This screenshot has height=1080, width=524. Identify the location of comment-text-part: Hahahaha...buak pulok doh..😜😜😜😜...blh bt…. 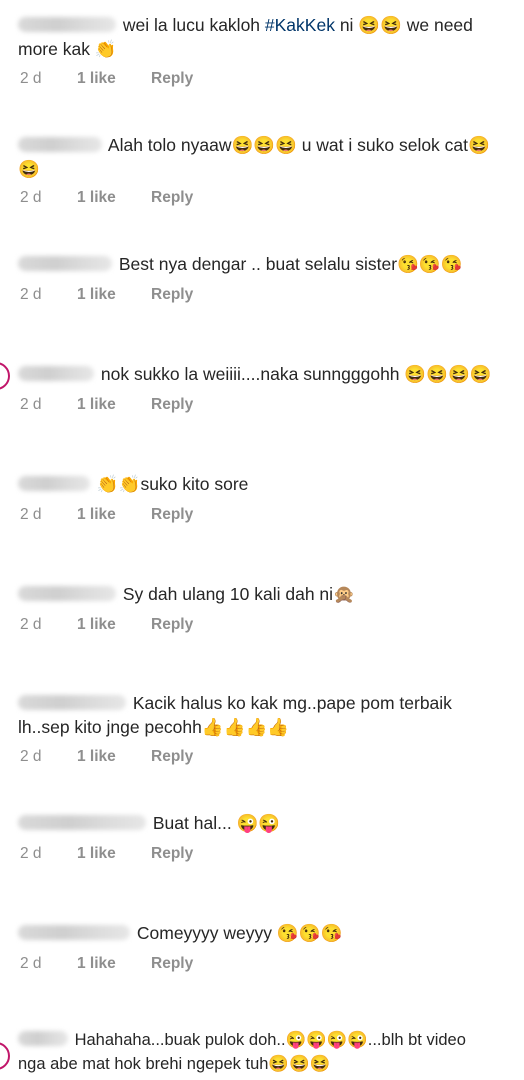
(270, 1040).